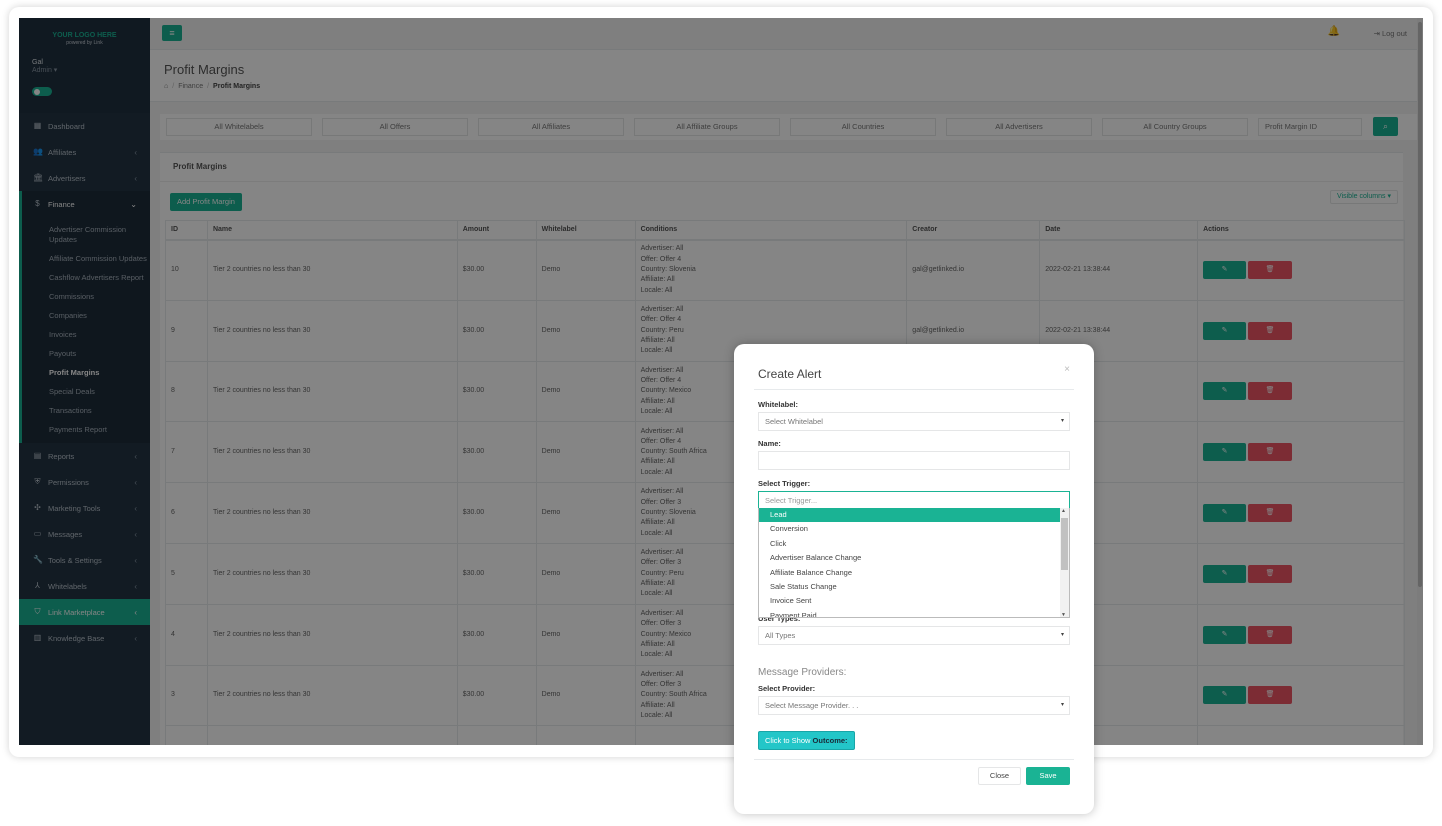  Describe the element at coordinates (910, 544) in the screenshot. I see `trigger-option-click: Click` at that location.